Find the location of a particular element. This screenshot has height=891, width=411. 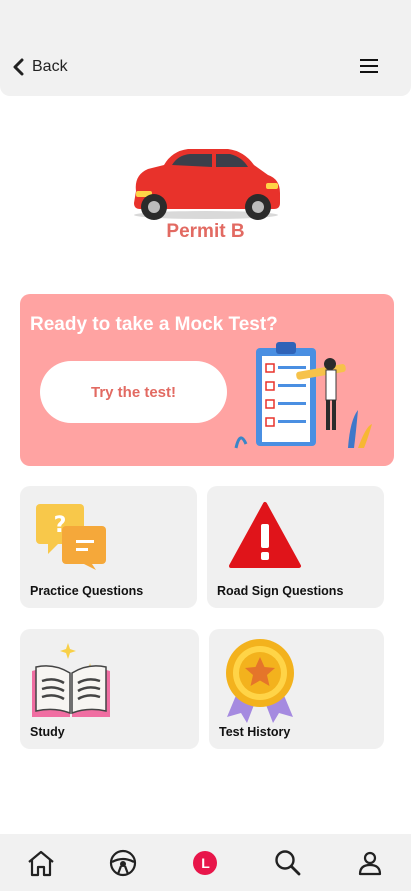

hamburger-menu-icon is located at coordinates (369, 66).